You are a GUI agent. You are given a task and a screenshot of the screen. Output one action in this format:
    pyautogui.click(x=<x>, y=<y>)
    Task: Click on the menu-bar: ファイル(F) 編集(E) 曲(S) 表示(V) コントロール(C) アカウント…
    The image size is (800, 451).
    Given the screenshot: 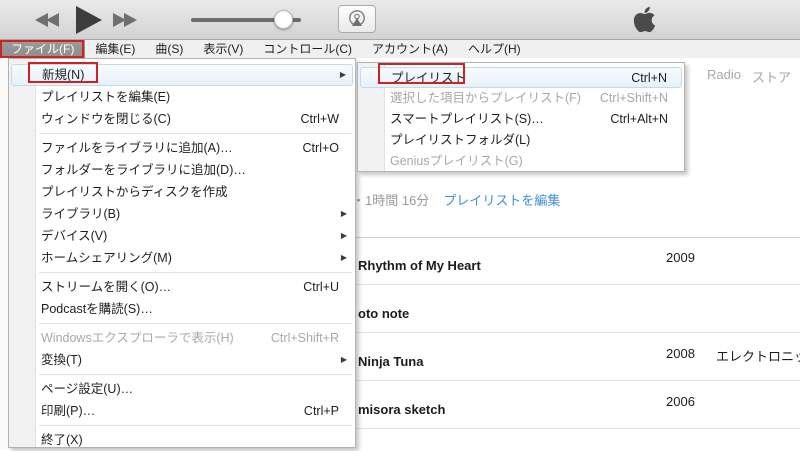 What is the action you would take?
    pyautogui.click(x=400, y=49)
    